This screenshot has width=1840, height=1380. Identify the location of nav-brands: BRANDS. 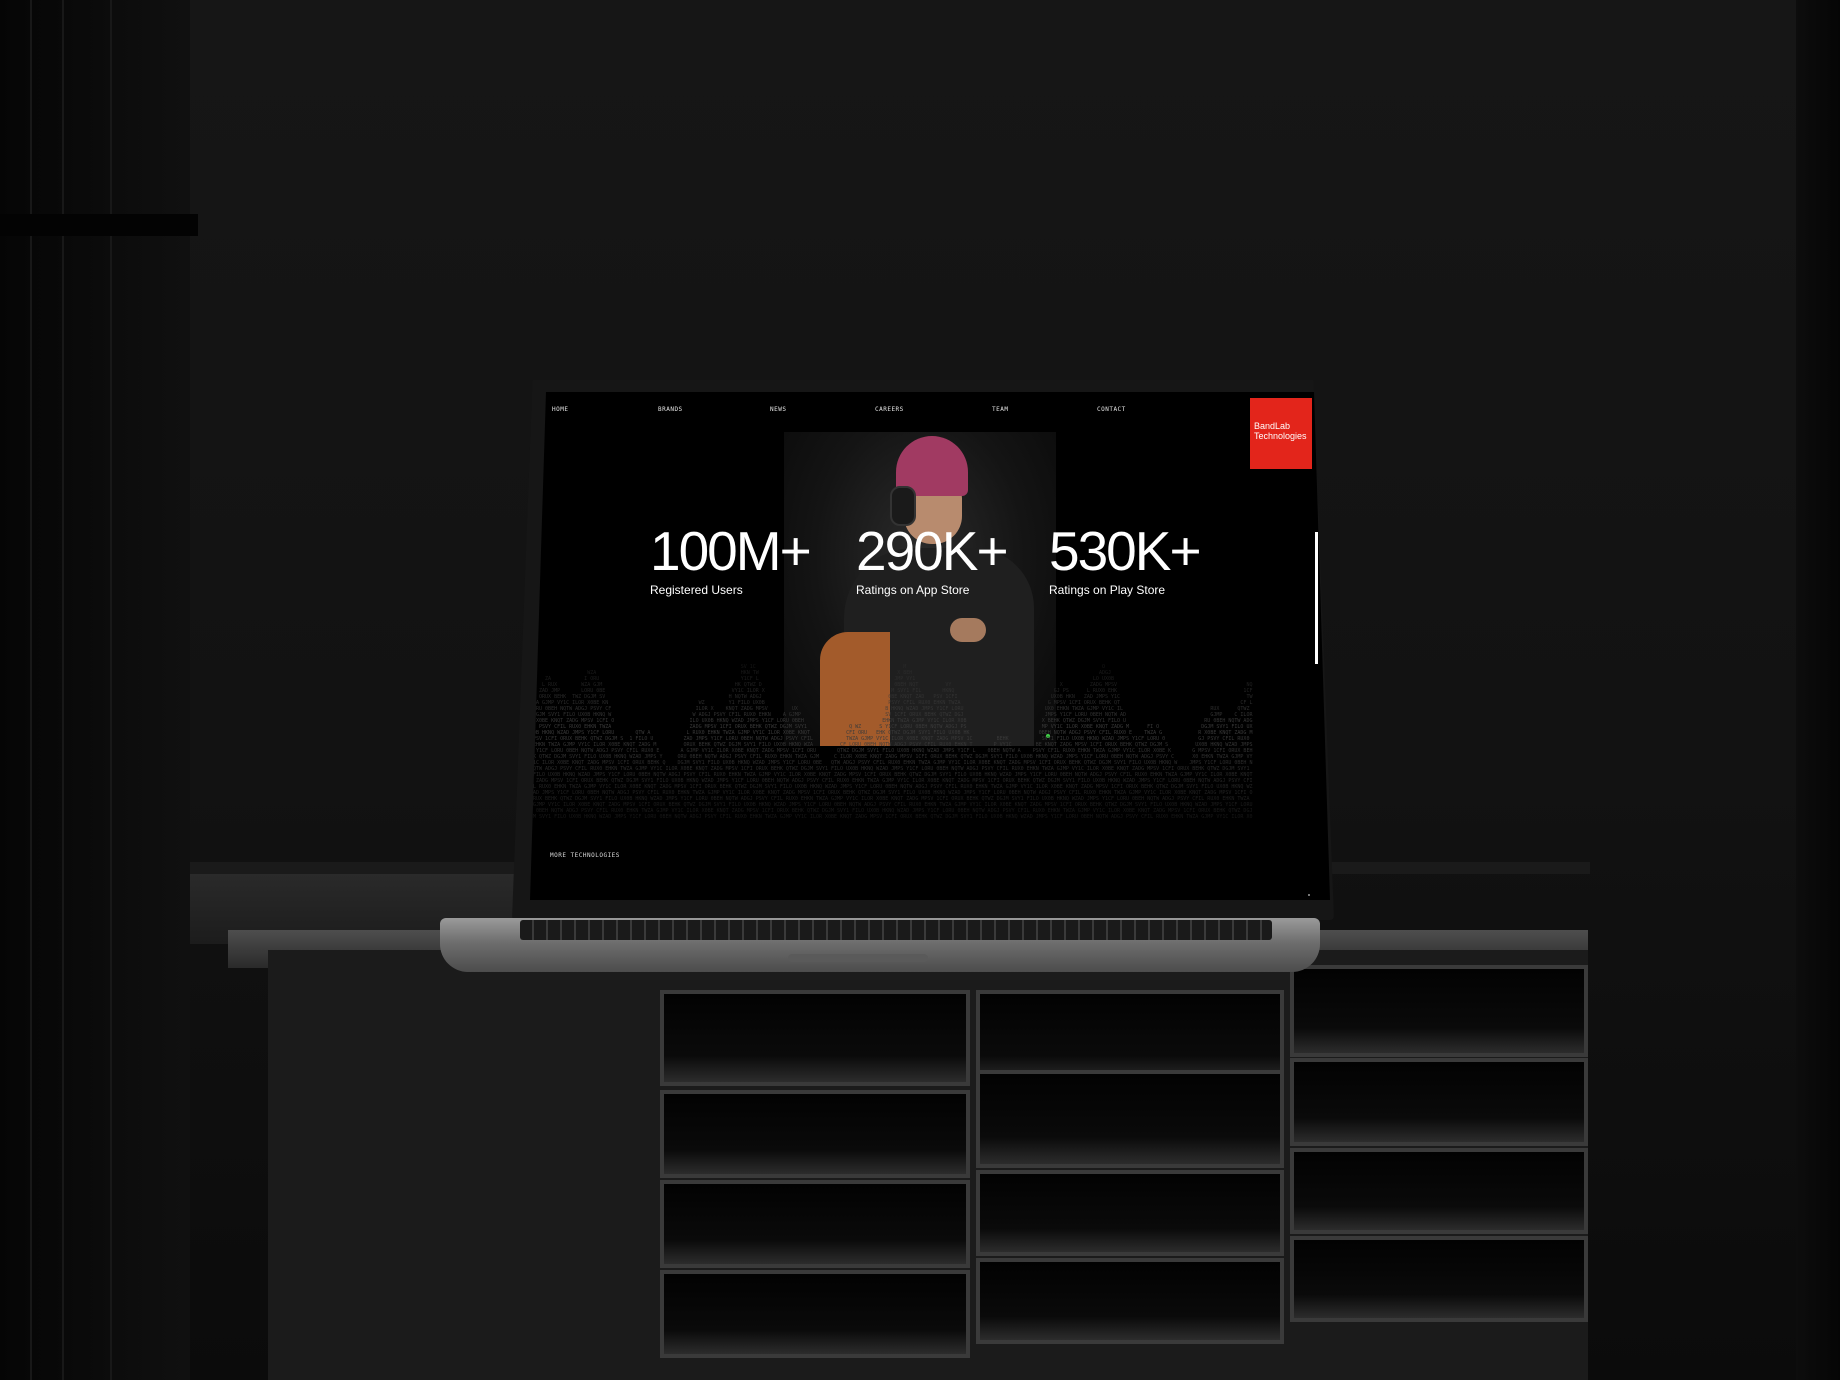
(670, 409).